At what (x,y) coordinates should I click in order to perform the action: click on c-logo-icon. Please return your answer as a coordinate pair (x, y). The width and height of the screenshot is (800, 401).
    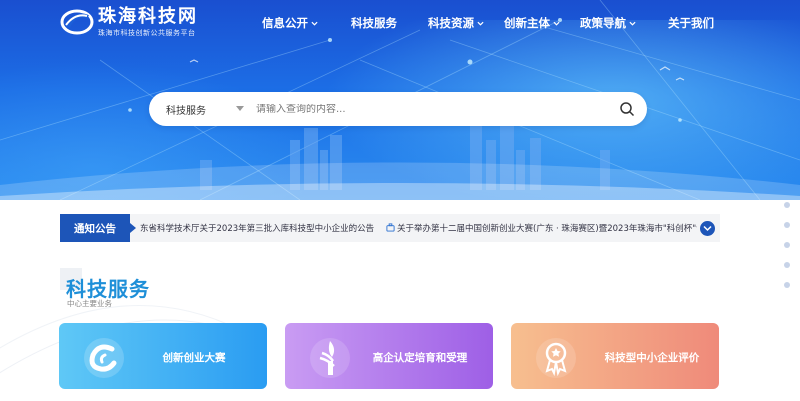
    Looking at the image, I should click on (104, 358).